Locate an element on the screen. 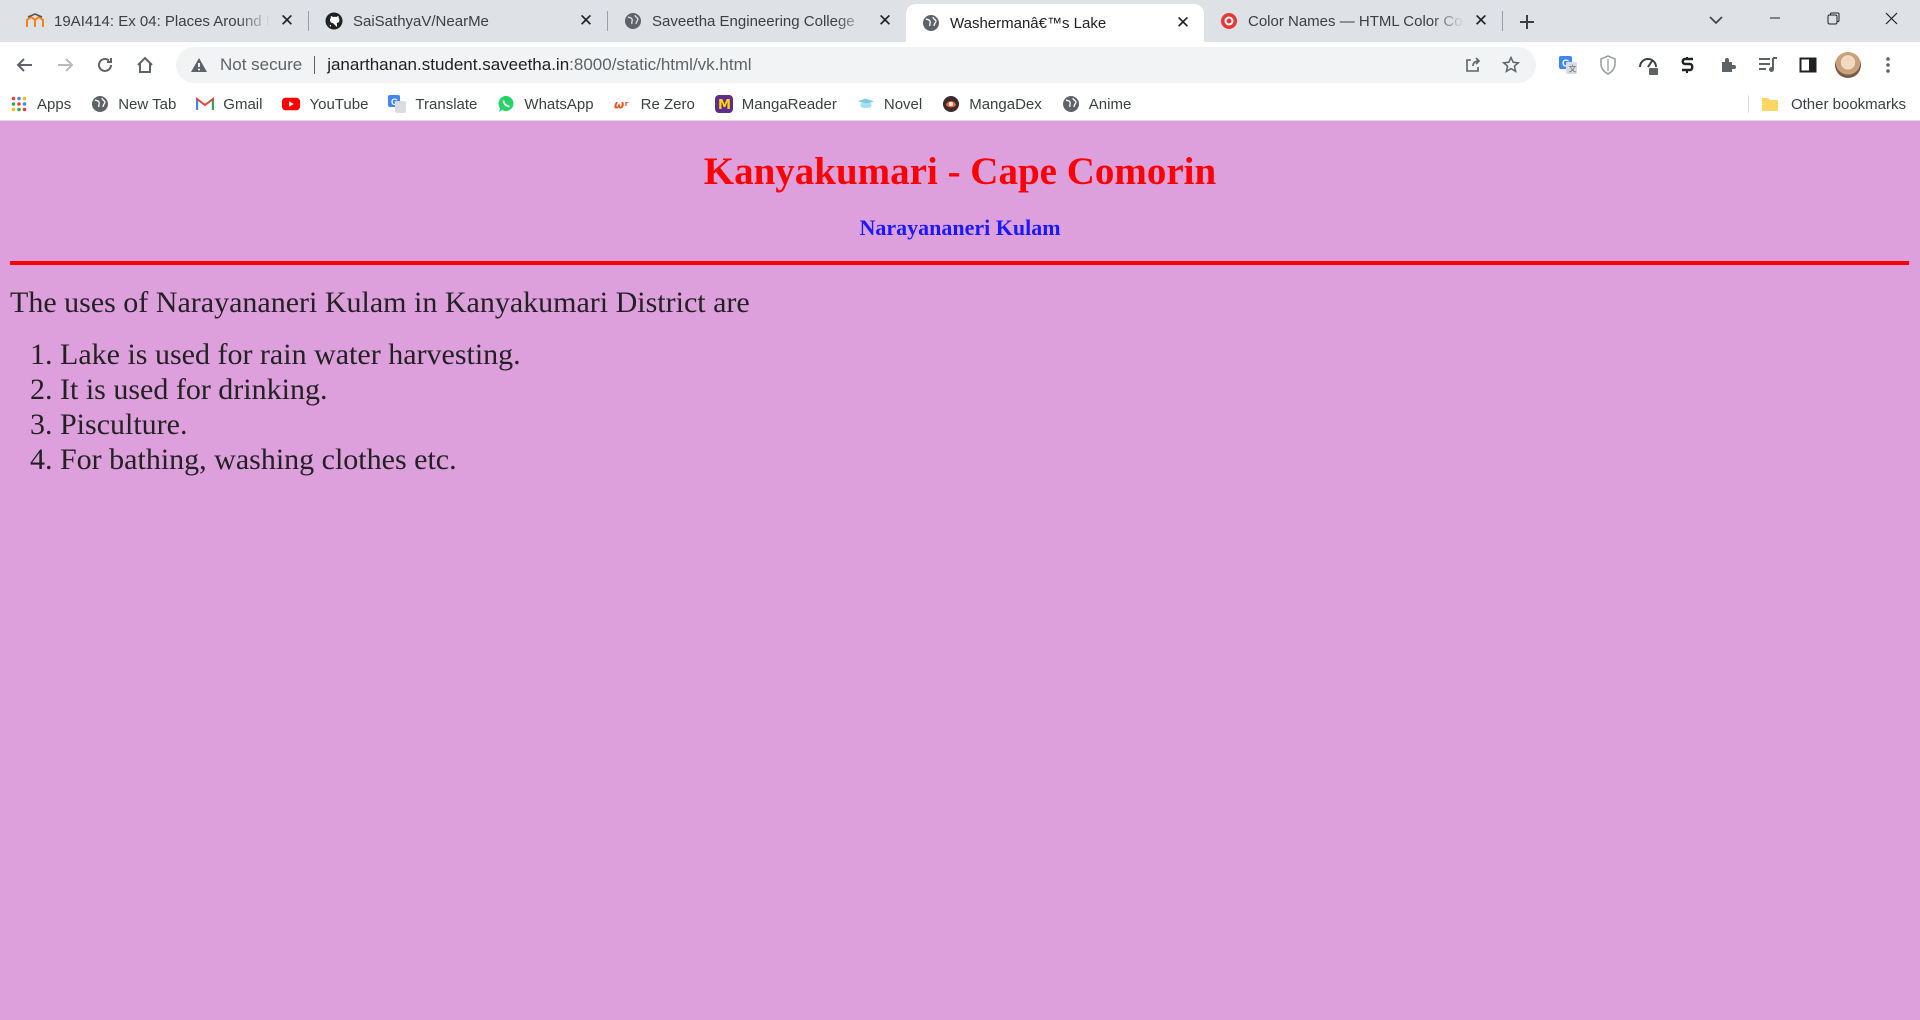 The height and width of the screenshot is (1020, 1920). tab-washermans-lake: Washermanâ€™s Lake ✕ is located at coordinates (1055, 23).